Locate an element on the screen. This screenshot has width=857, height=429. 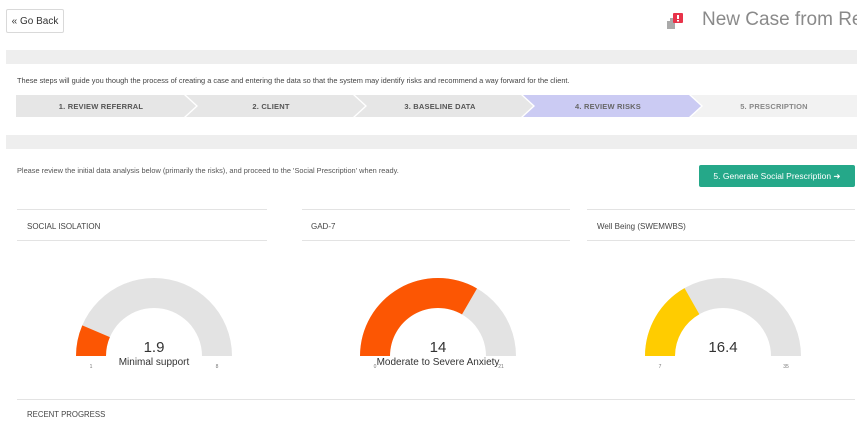
gauge-value: 14 is located at coordinates (438, 347).